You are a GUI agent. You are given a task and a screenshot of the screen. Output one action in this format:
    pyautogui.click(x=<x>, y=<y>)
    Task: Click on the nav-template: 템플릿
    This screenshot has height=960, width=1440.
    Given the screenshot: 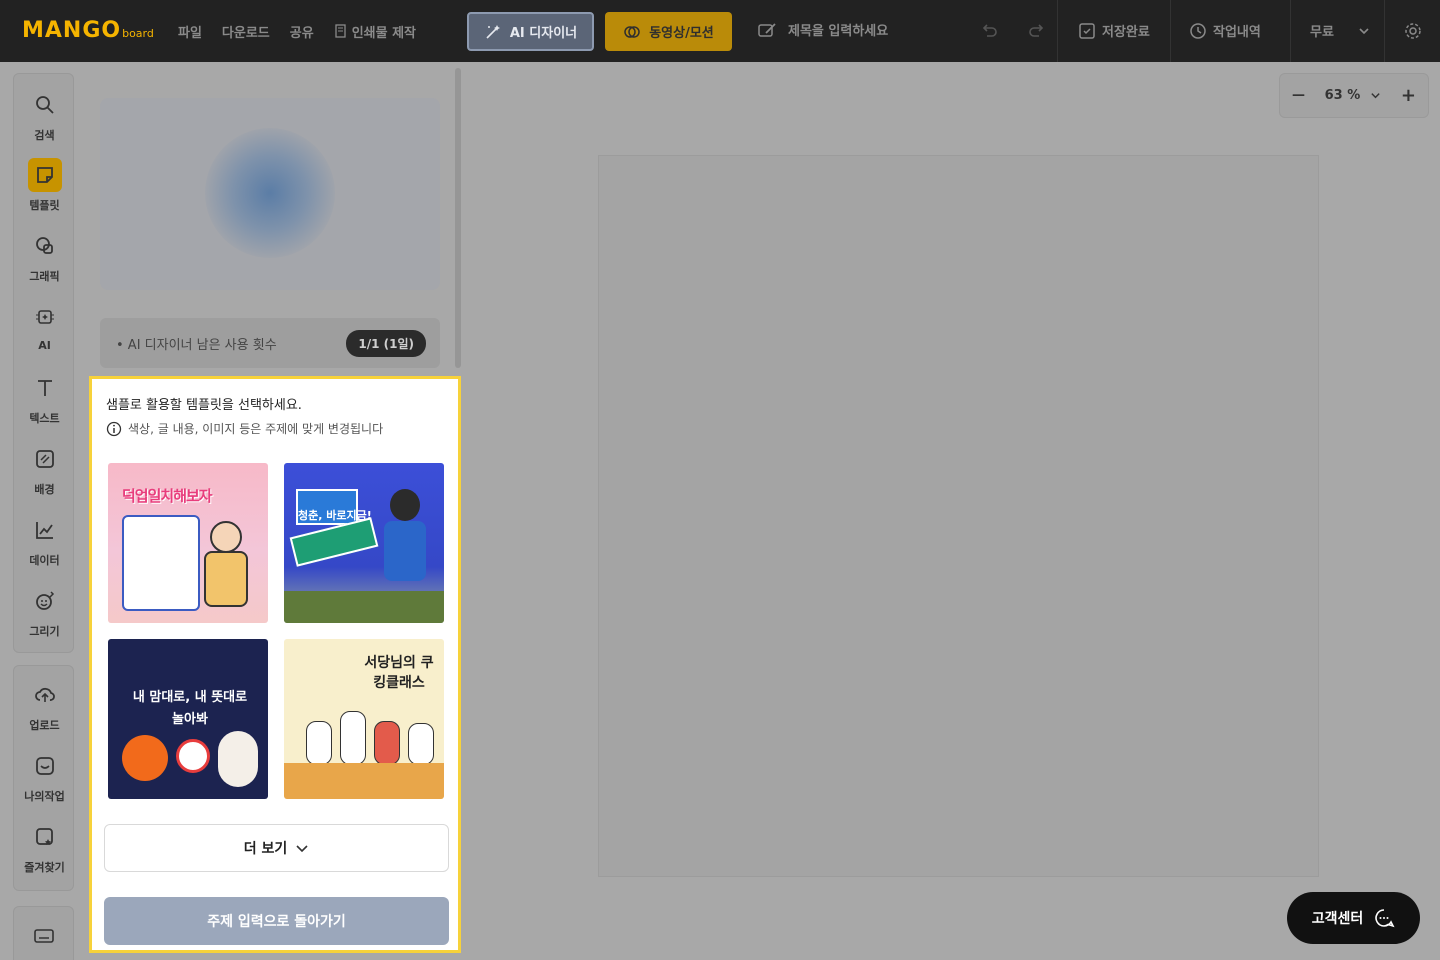 What is the action you would take?
    pyautogui.click(x=44, y=185)
    